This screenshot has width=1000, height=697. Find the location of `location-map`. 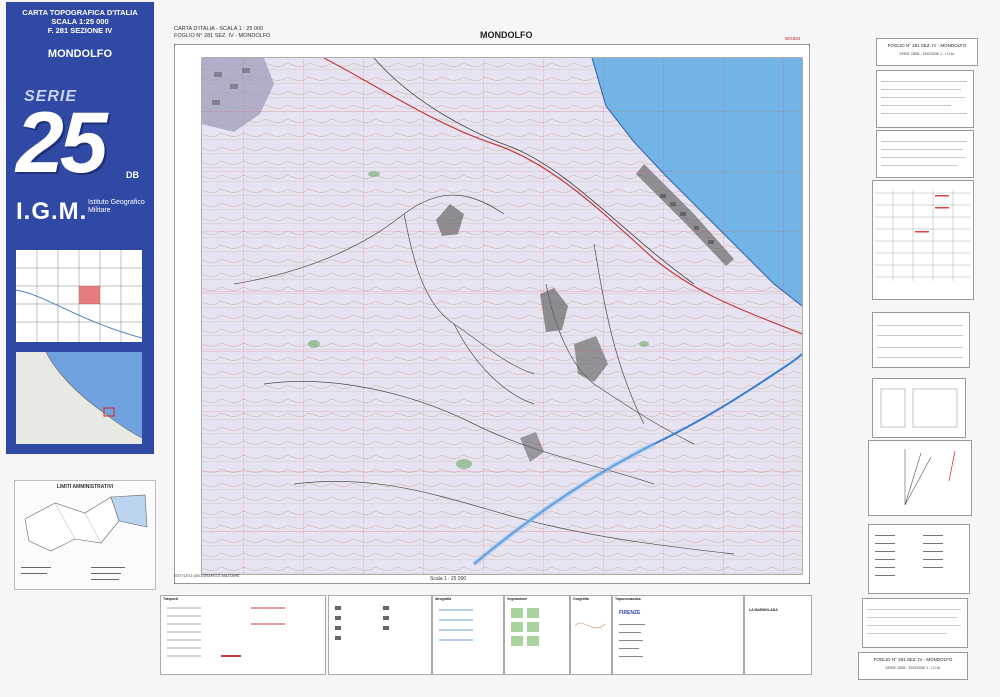

location-map is located at coordinates (79, 397).